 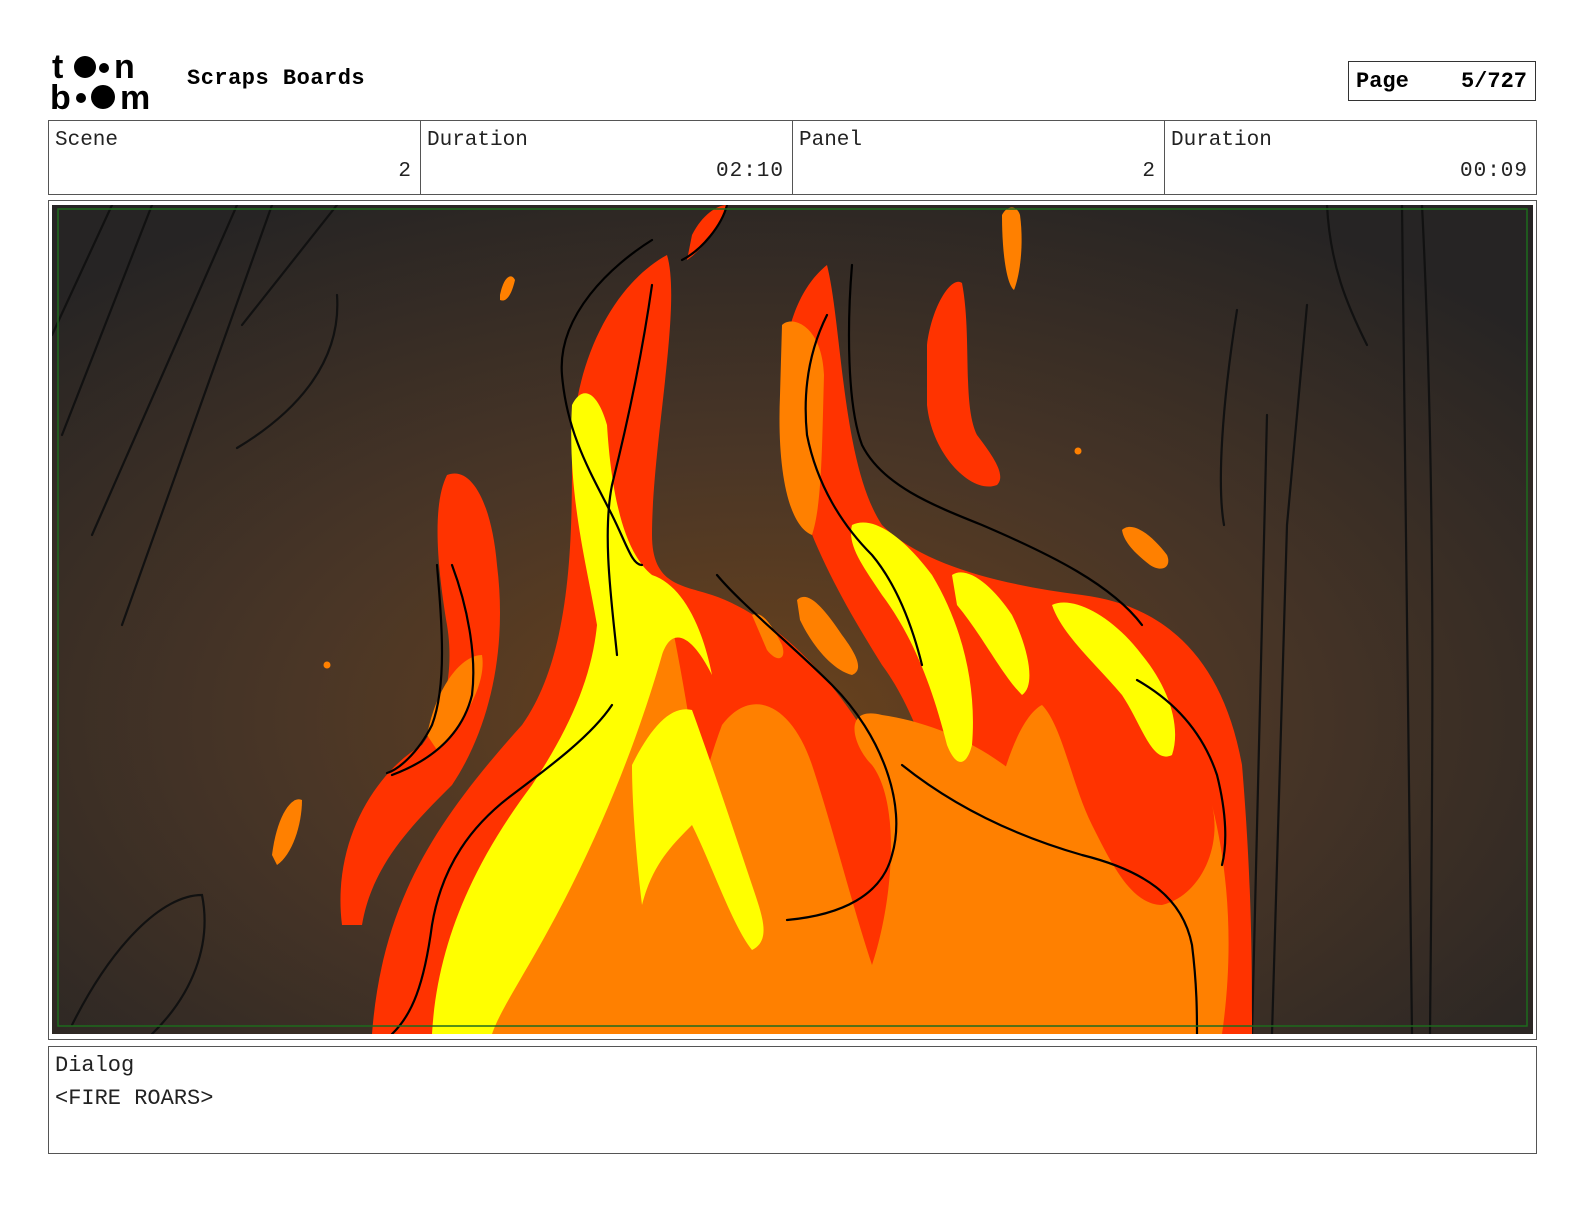 I want to click on scene-value: 2, so click(x=405, y=171).